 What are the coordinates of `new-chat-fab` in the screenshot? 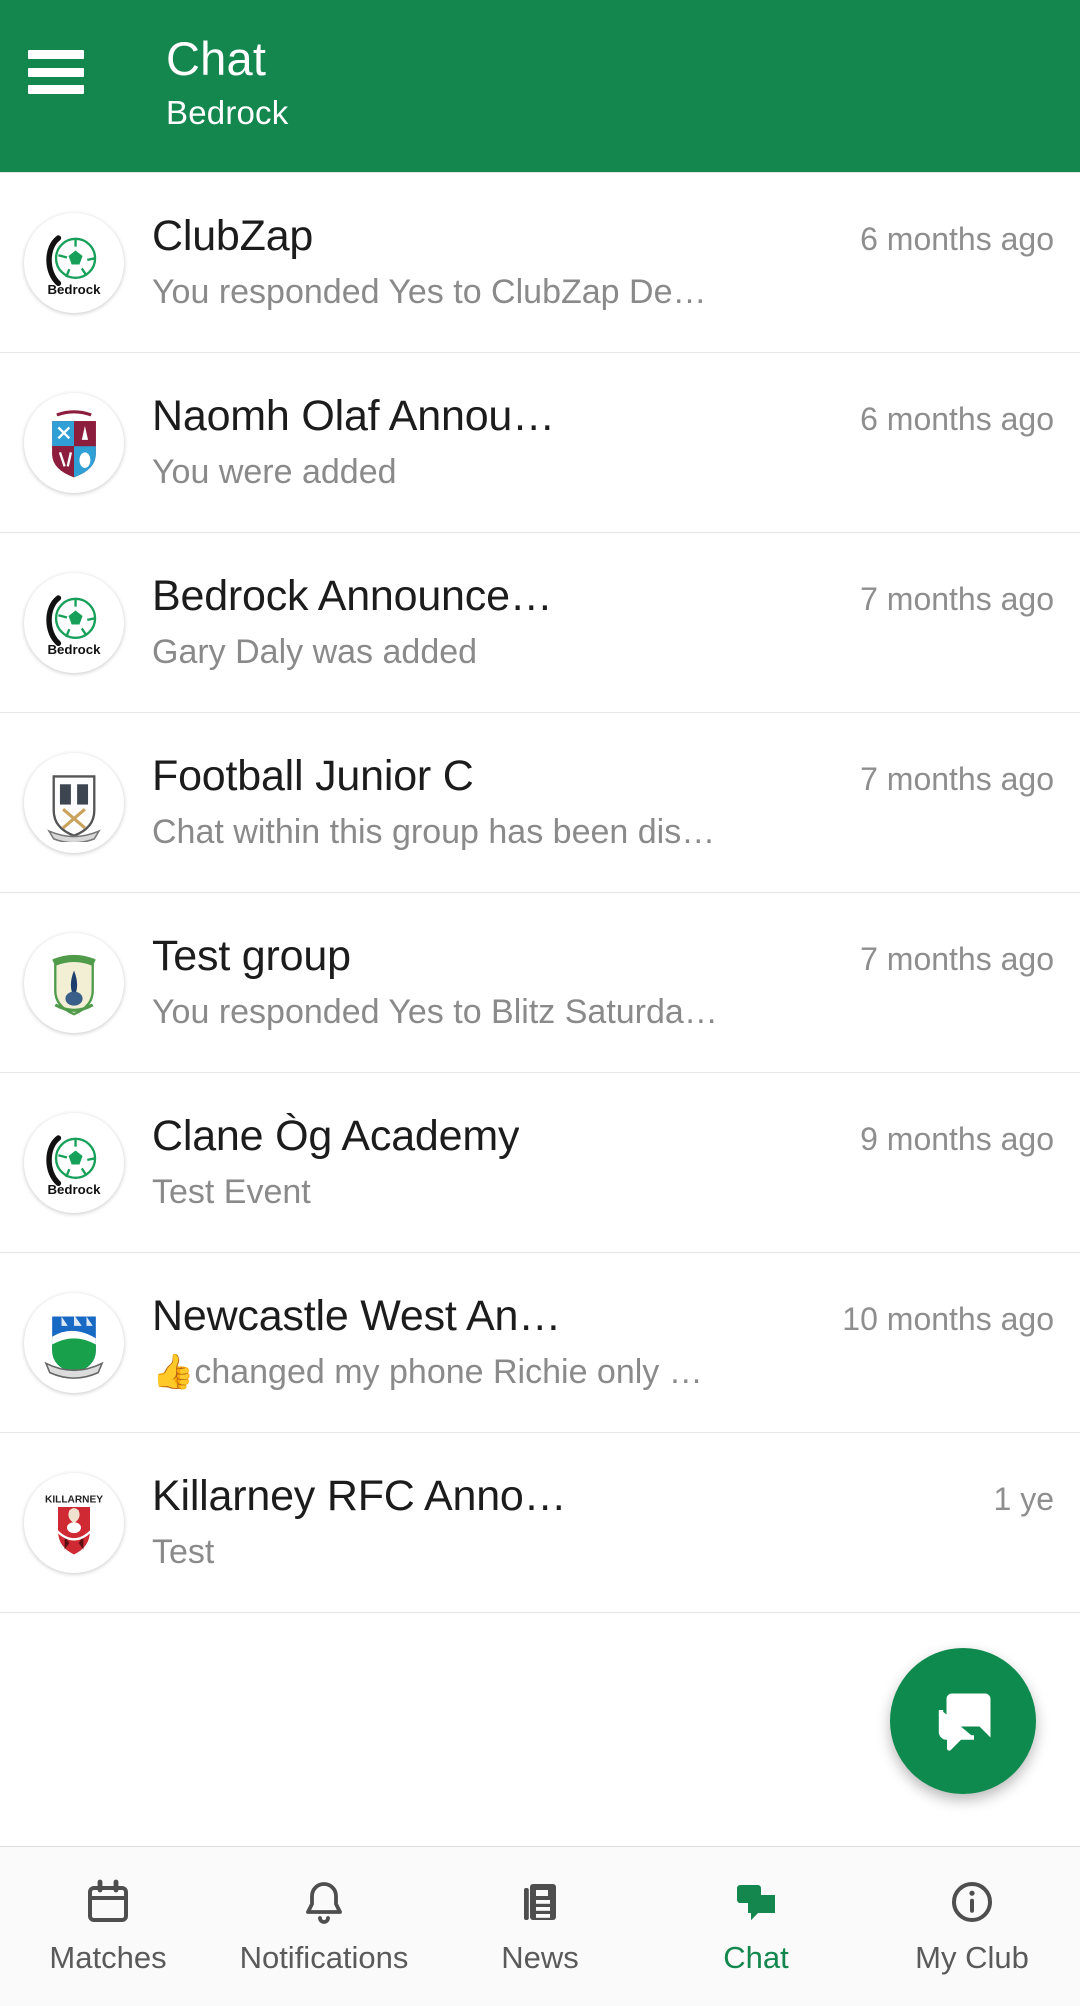 It's located at (963, 1721).